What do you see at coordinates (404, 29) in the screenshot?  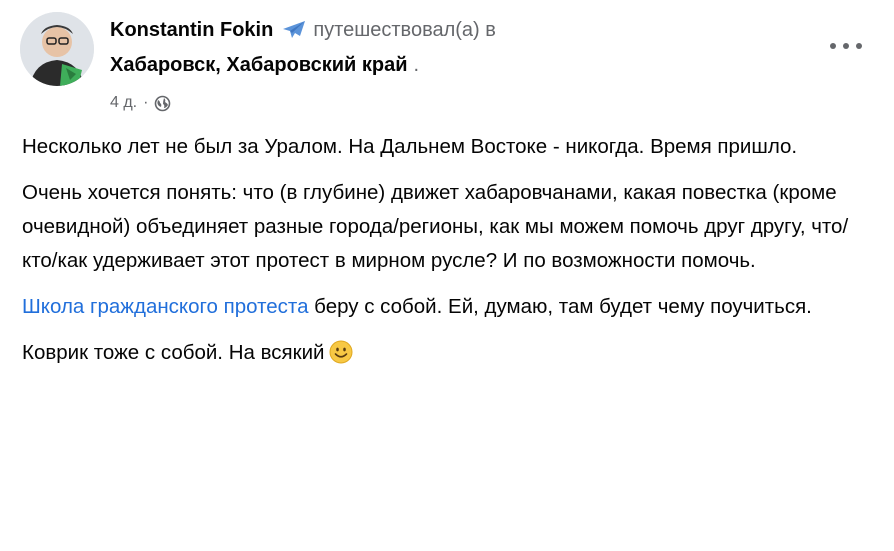 I see `activity-text: путешествовал(а) в` at bounding box center [404, 29].